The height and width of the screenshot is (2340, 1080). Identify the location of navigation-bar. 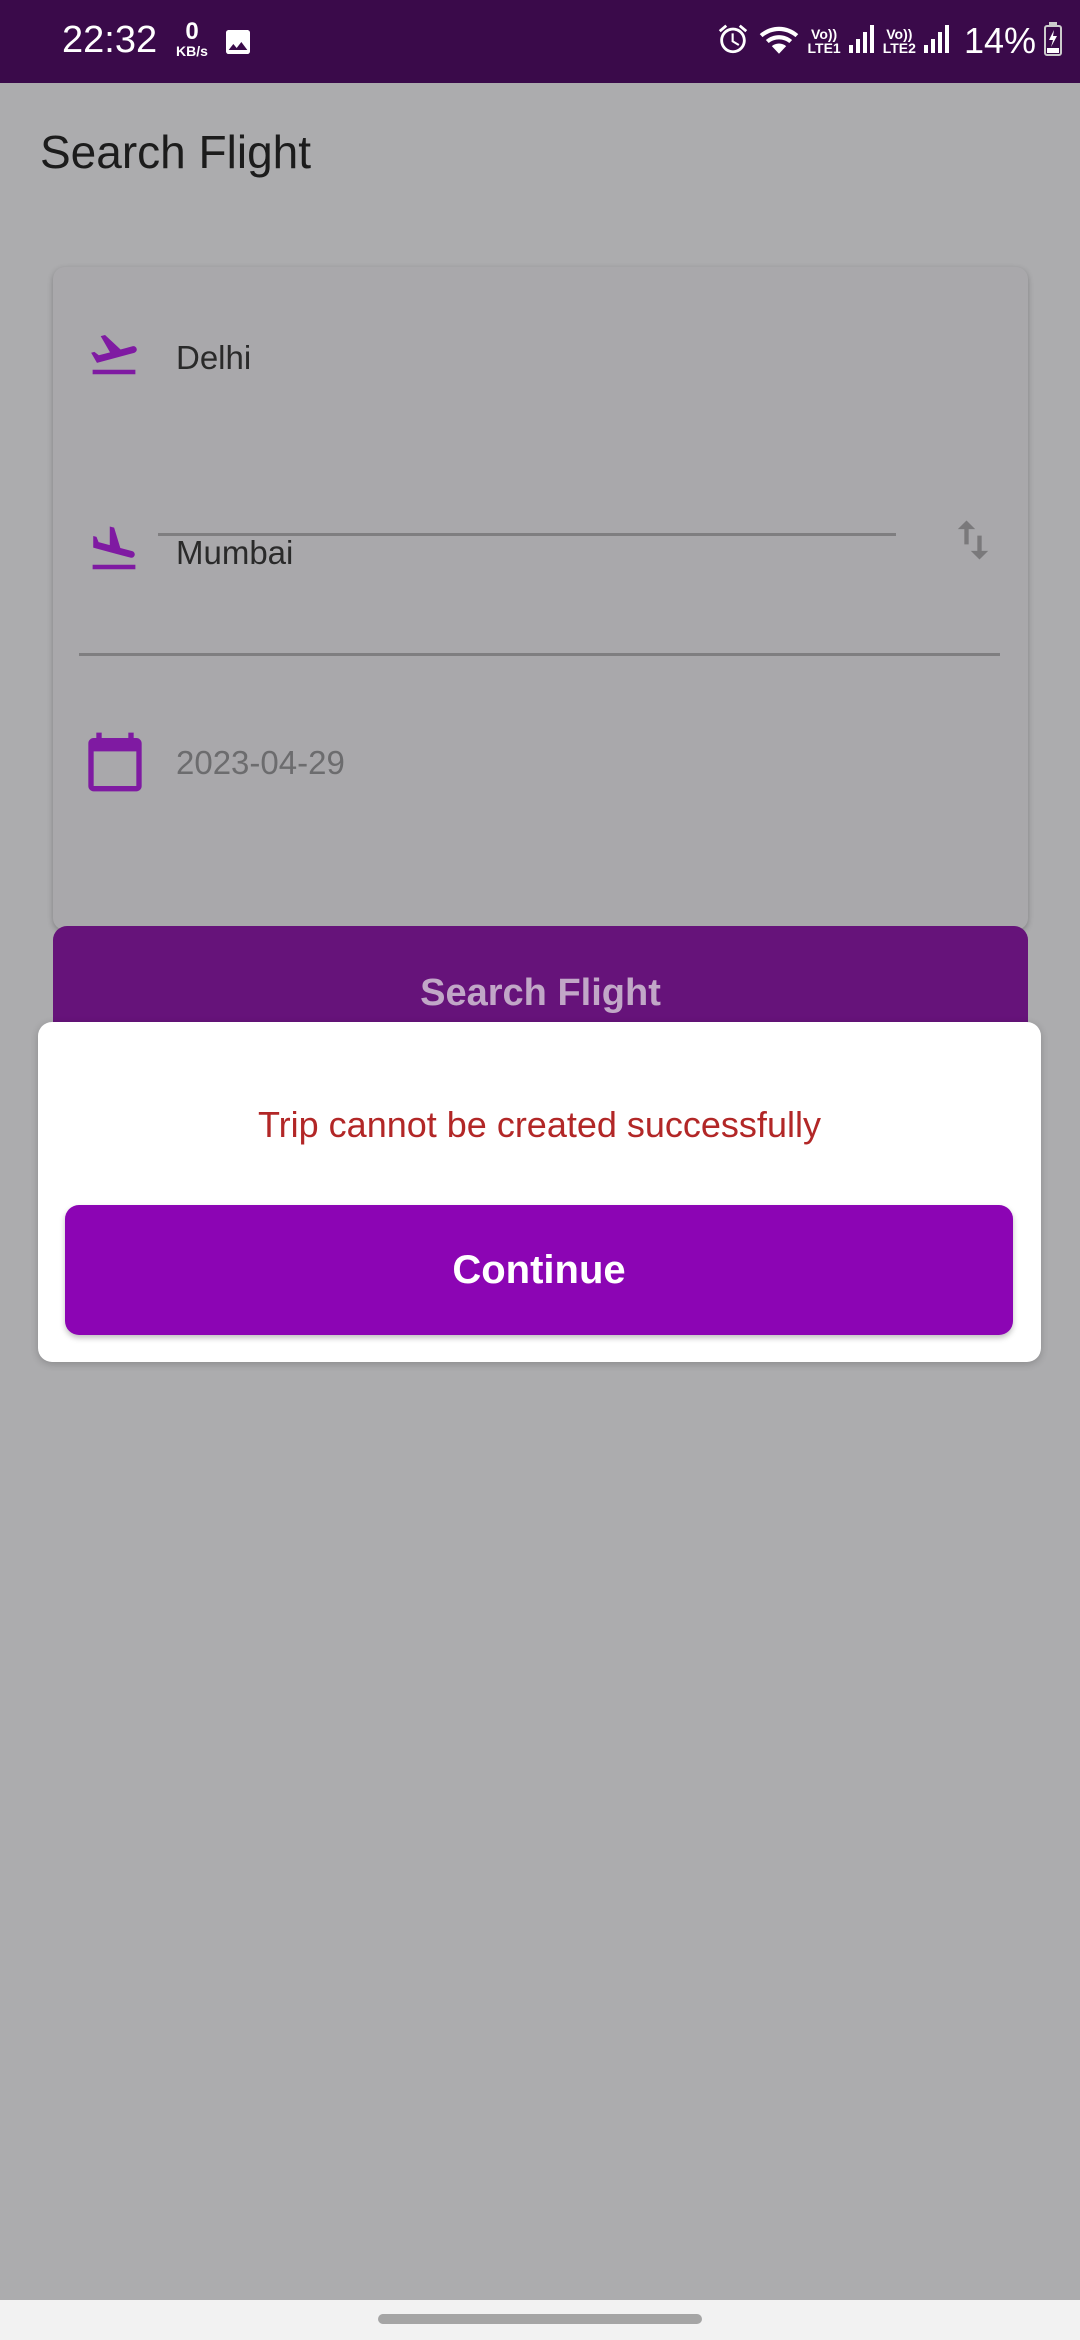
(540, 2320).